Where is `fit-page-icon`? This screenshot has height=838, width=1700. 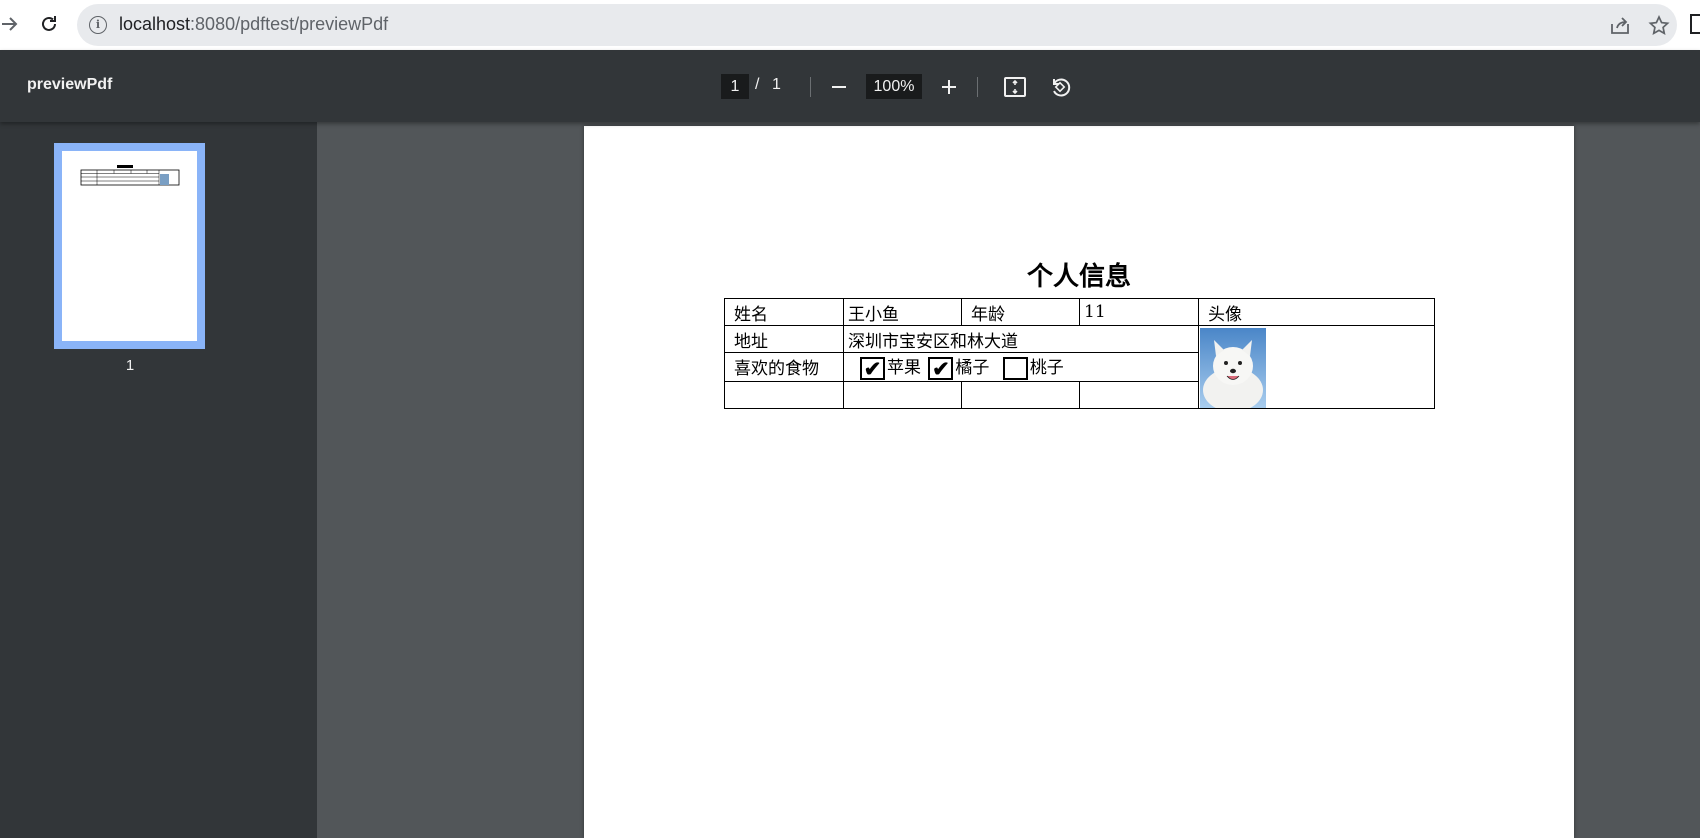 fit-page-icon is located at coordinates (1015, 87).